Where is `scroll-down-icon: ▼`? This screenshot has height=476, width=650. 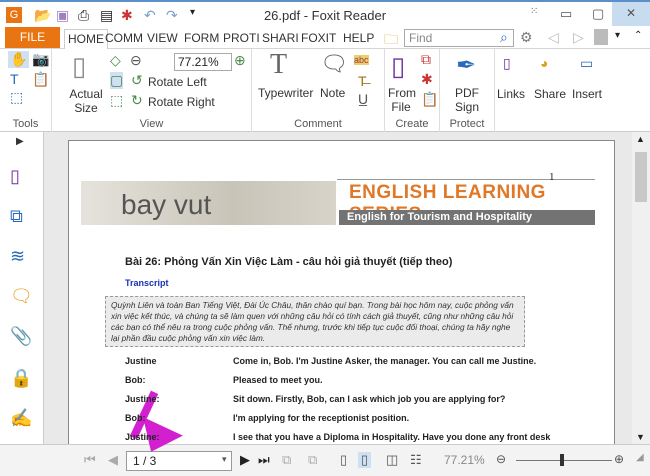
scroll-down-icon: ▼ is located at coordinates (640, 437).